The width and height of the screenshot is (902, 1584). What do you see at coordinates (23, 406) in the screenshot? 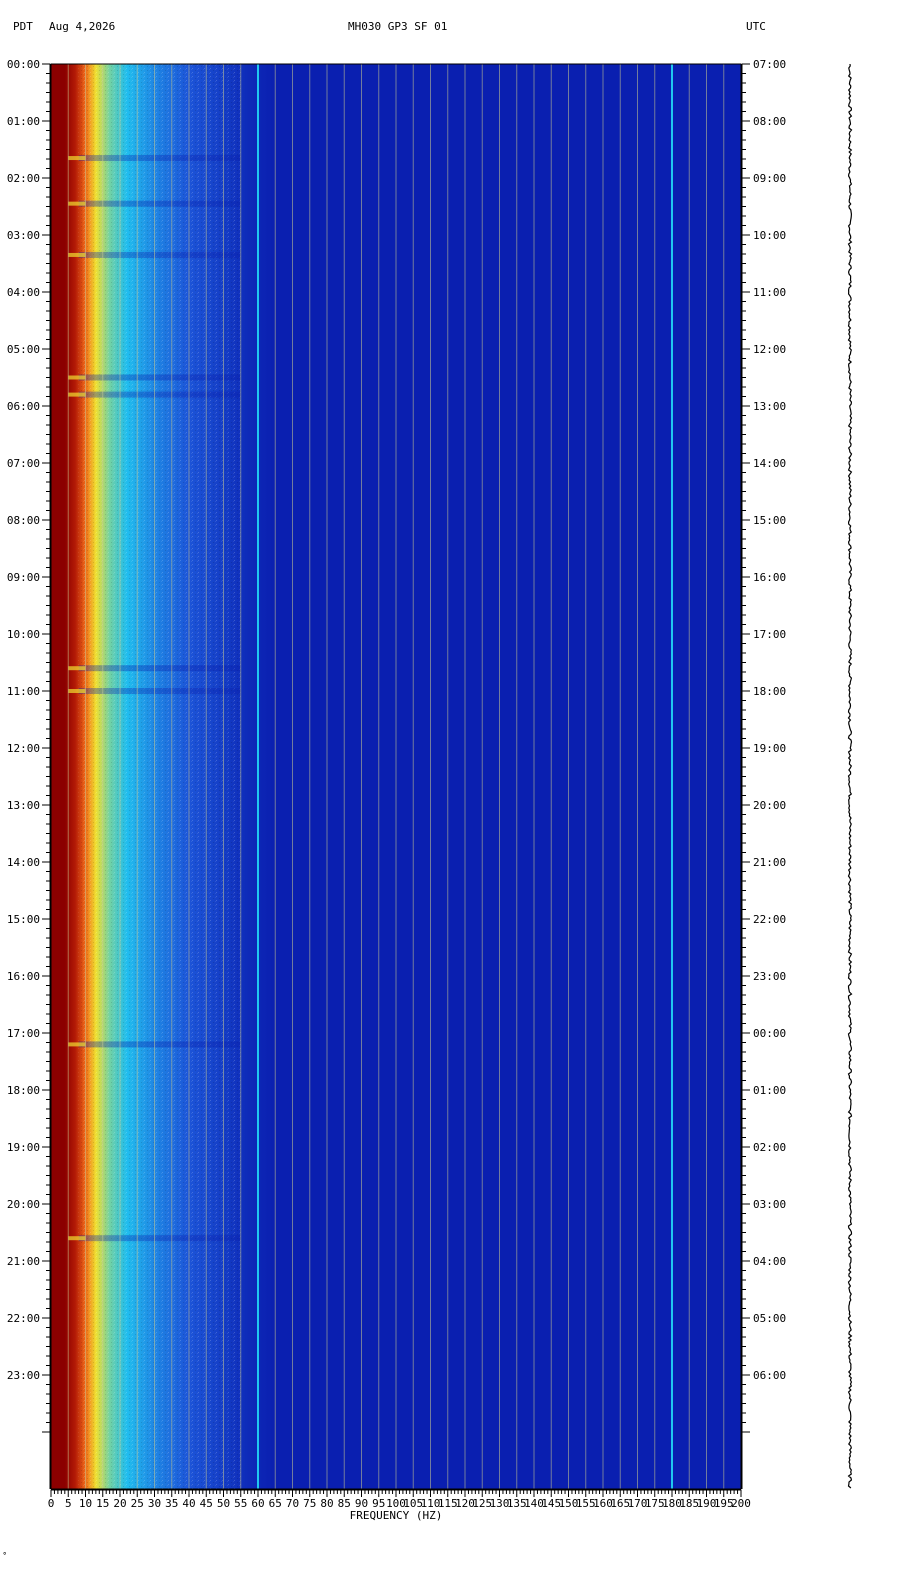
I see `left-time-label: 06:00` at bounding box center [23, 406].